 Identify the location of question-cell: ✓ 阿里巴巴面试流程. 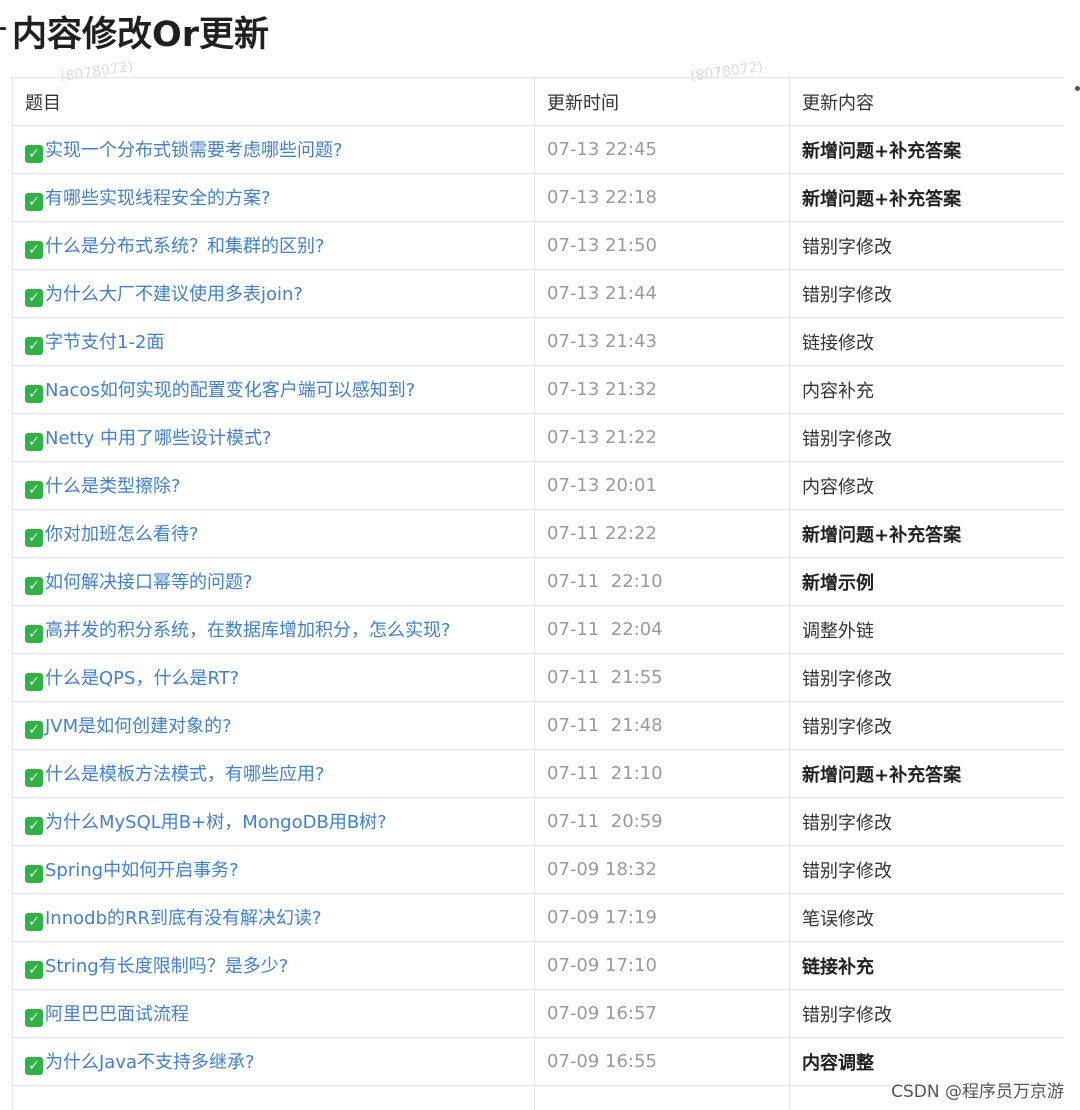
(273, 1013).